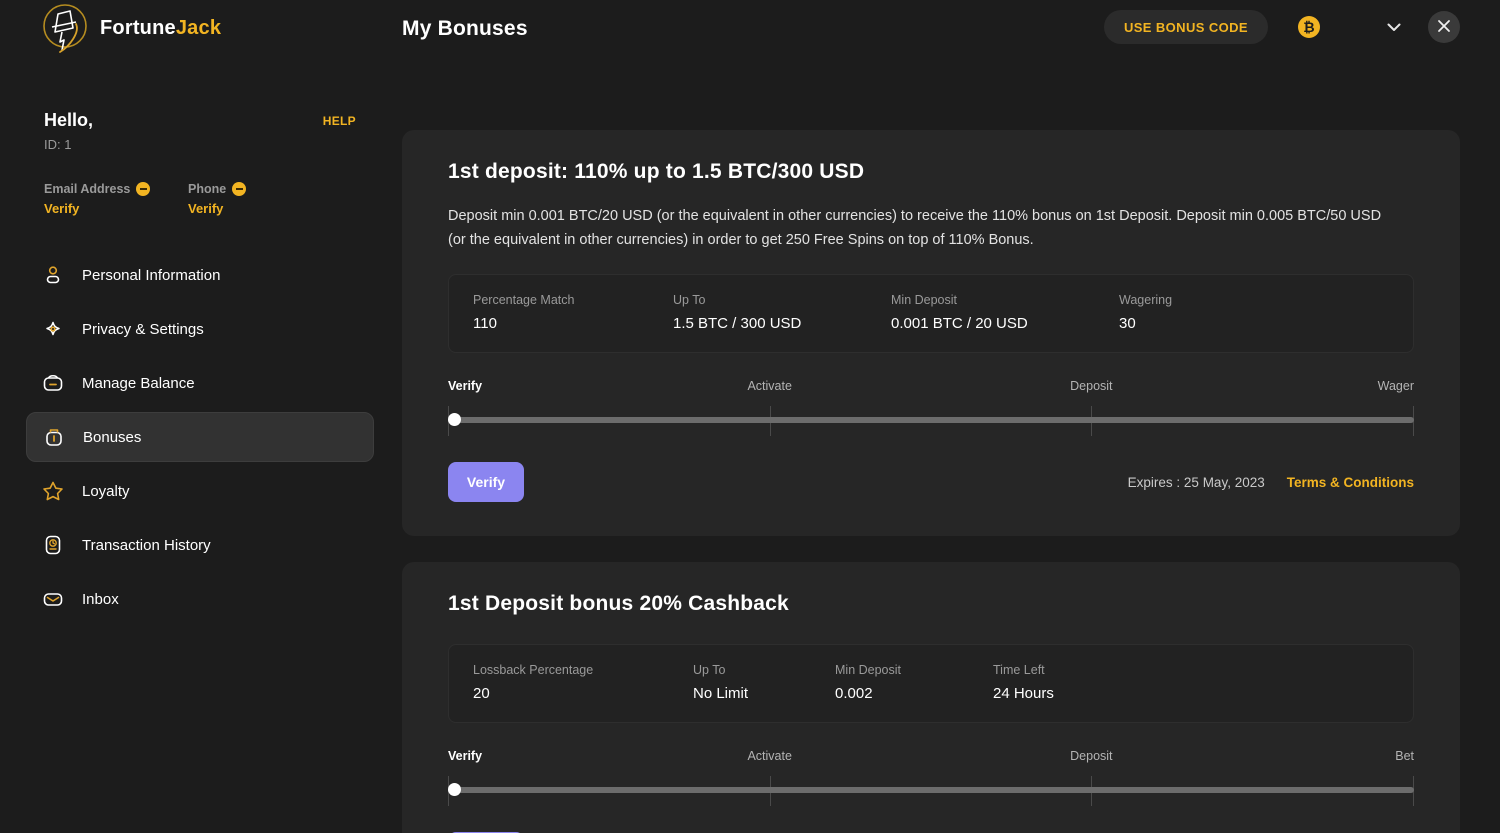 The width and height of the screenshot is (1500, 833). I want to click on sidebar-item-privacy-settings: Privacy & Settings, so click(200, 329).